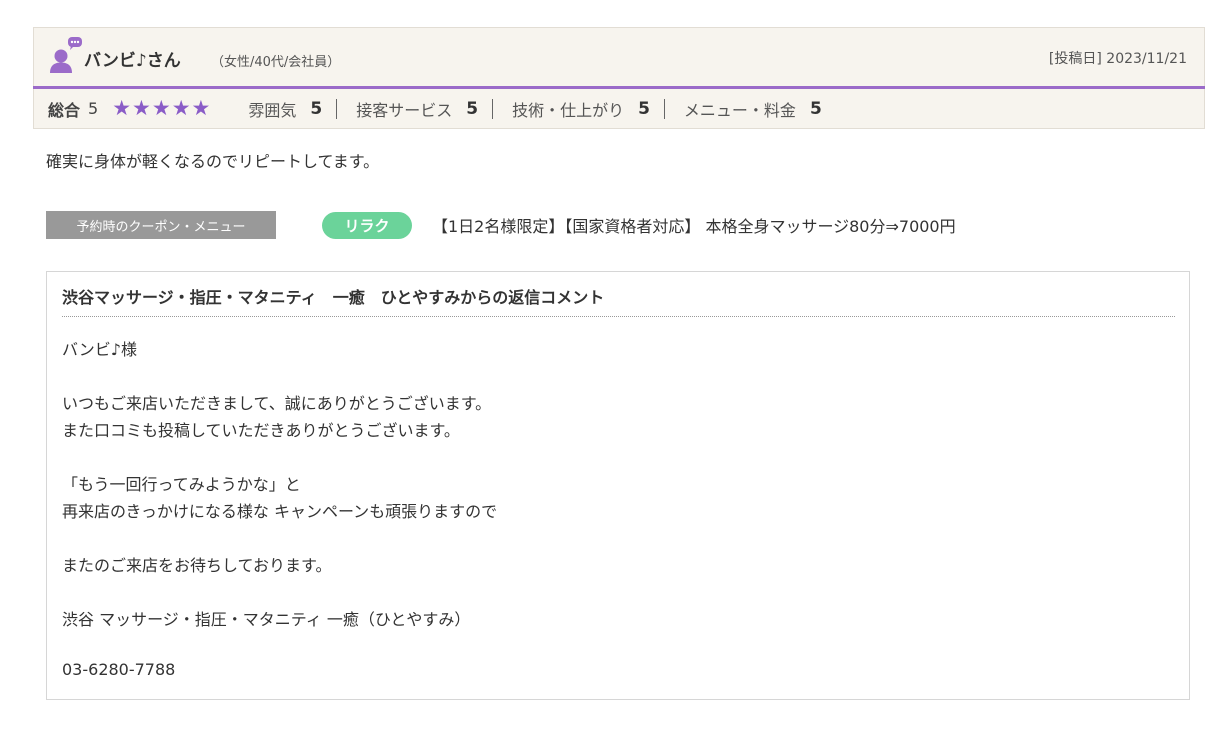 This screenshot has width=1231, height=738. I want to click on coupon-label: 予約時のクーポン・メニュー, so click(161, 225).